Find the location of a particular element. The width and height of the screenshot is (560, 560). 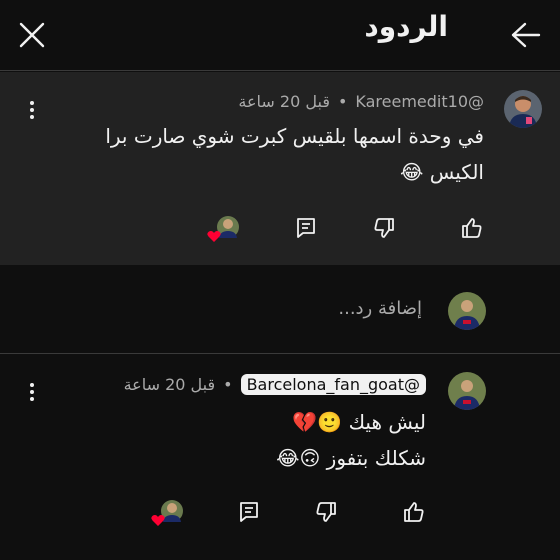

page-title: الردود is located at coordinates (406, 26).